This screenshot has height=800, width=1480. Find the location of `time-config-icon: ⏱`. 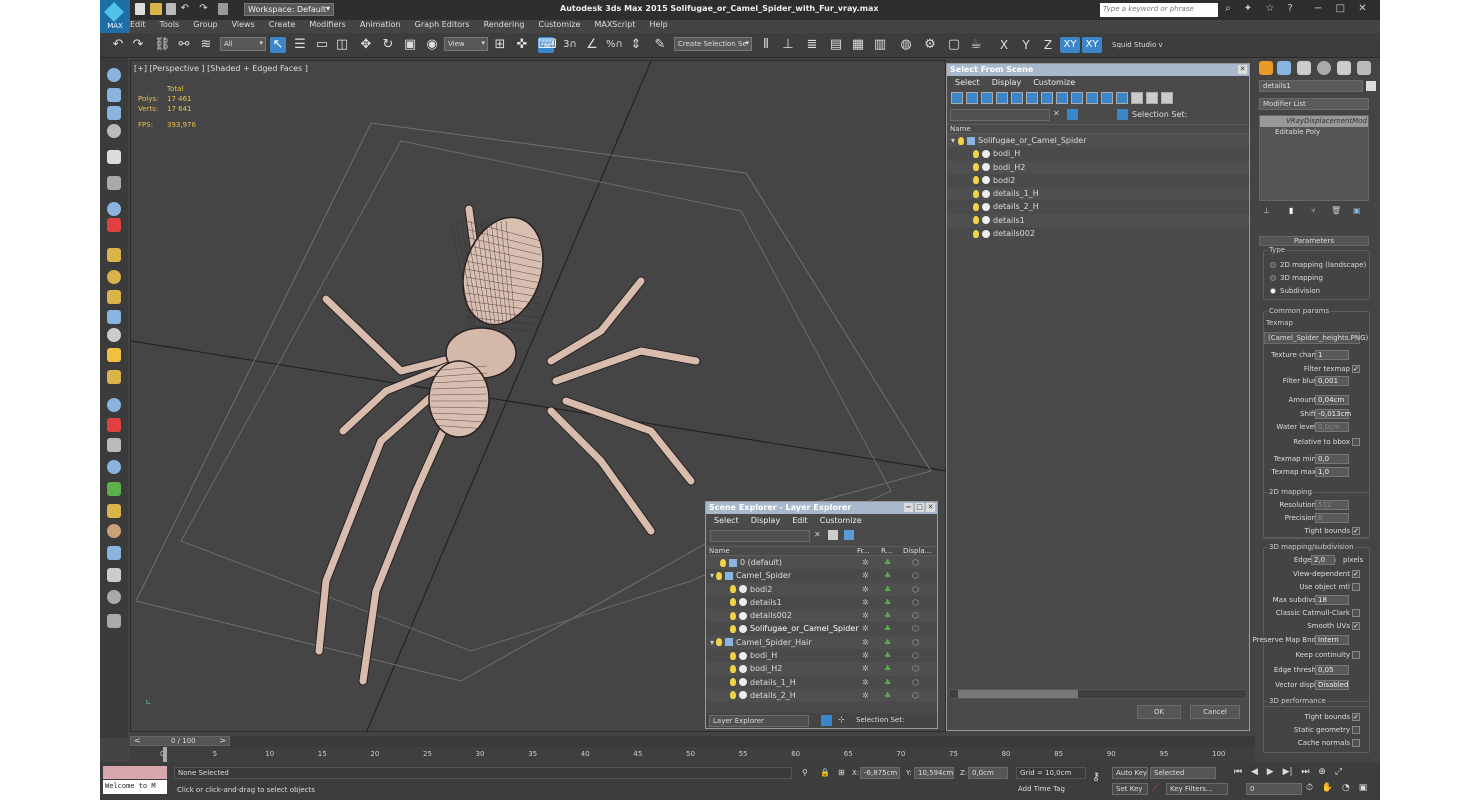

time-config-icon: ⏱ is located at coordinates (1309, 788).